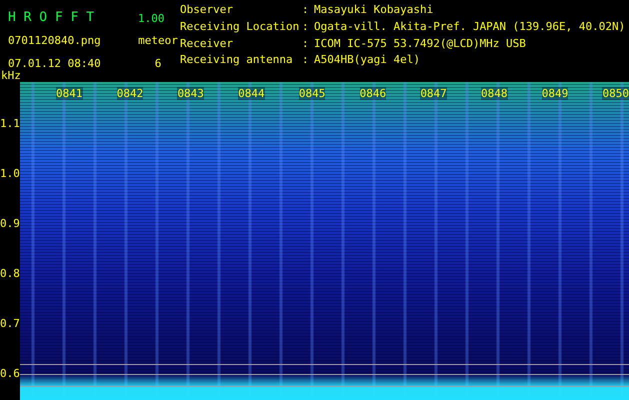  Describe the element at coordinates (367, 60) in the screenshot. I see `info-value: A504HB(yagi 4el)` at that location.